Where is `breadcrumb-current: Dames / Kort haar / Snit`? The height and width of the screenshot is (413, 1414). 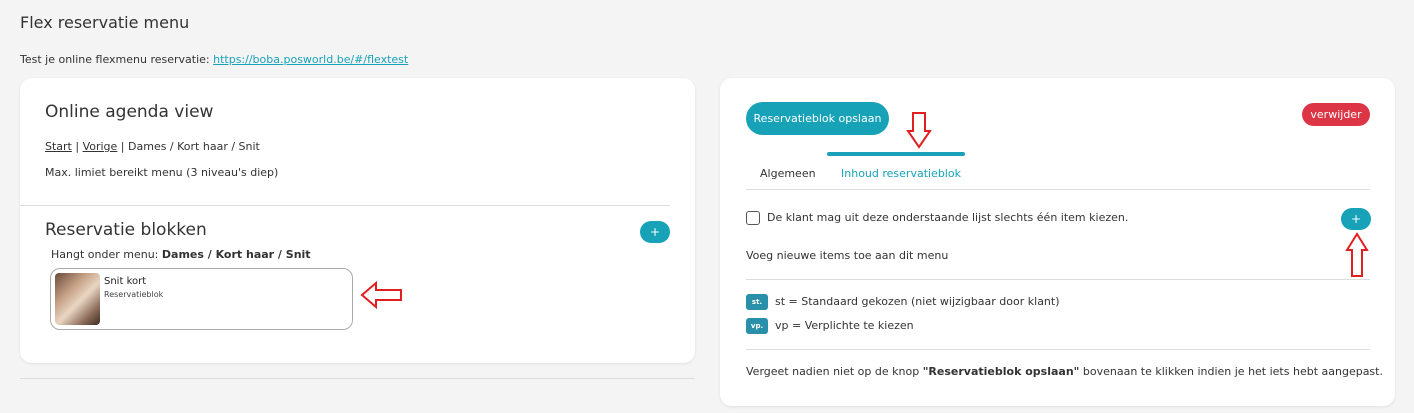
breadcrumb-current: Dames / Kort haar / Snit is located at coordinates (194, 146).